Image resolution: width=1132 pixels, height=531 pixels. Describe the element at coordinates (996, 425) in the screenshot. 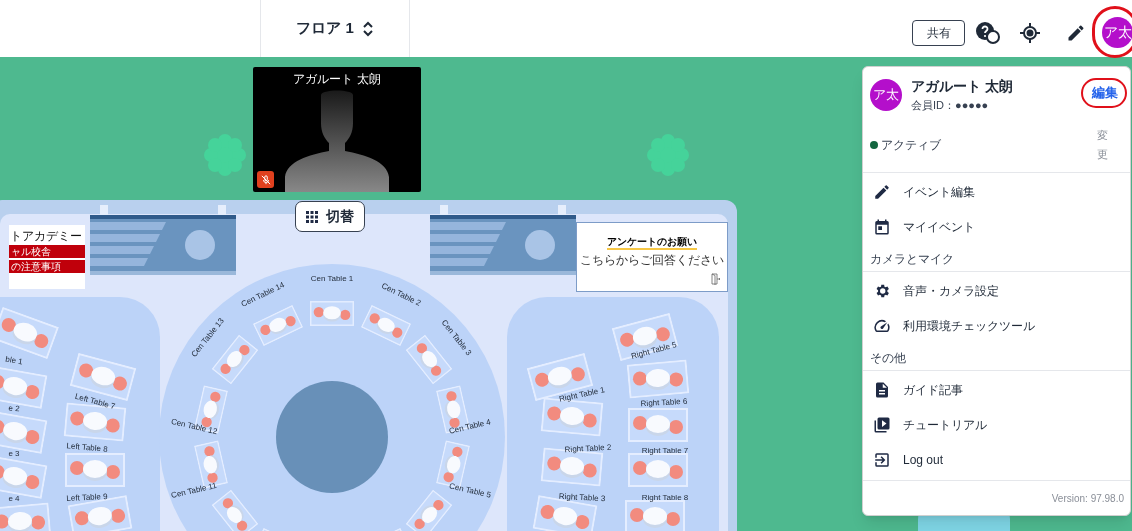

I see `menu-item: チュートリアル` at that location.